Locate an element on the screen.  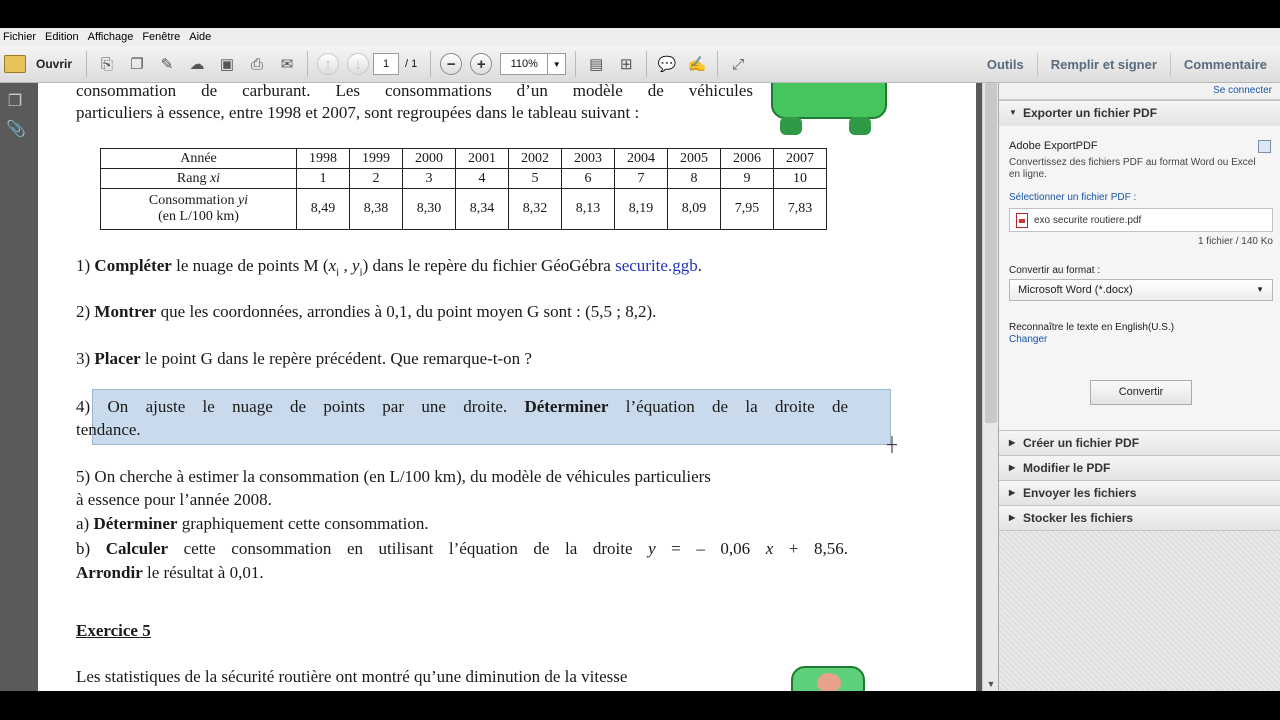
table-header-consumption: Consommation yi (en L/100 km) is located at coordinates (198, 209).